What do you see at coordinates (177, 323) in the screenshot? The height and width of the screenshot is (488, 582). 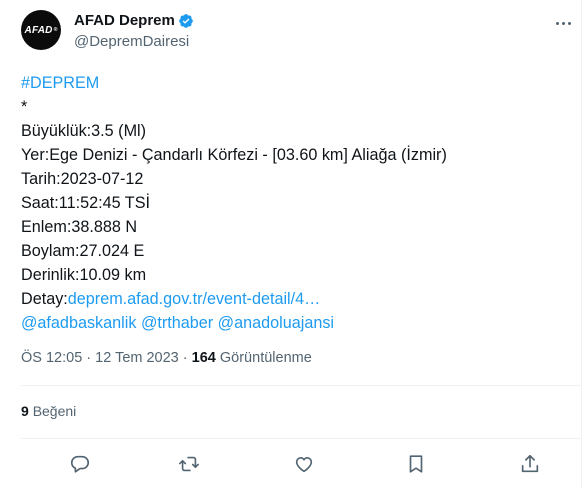 I see `mention-link: @trthaber` at bounding box center [177, 323].